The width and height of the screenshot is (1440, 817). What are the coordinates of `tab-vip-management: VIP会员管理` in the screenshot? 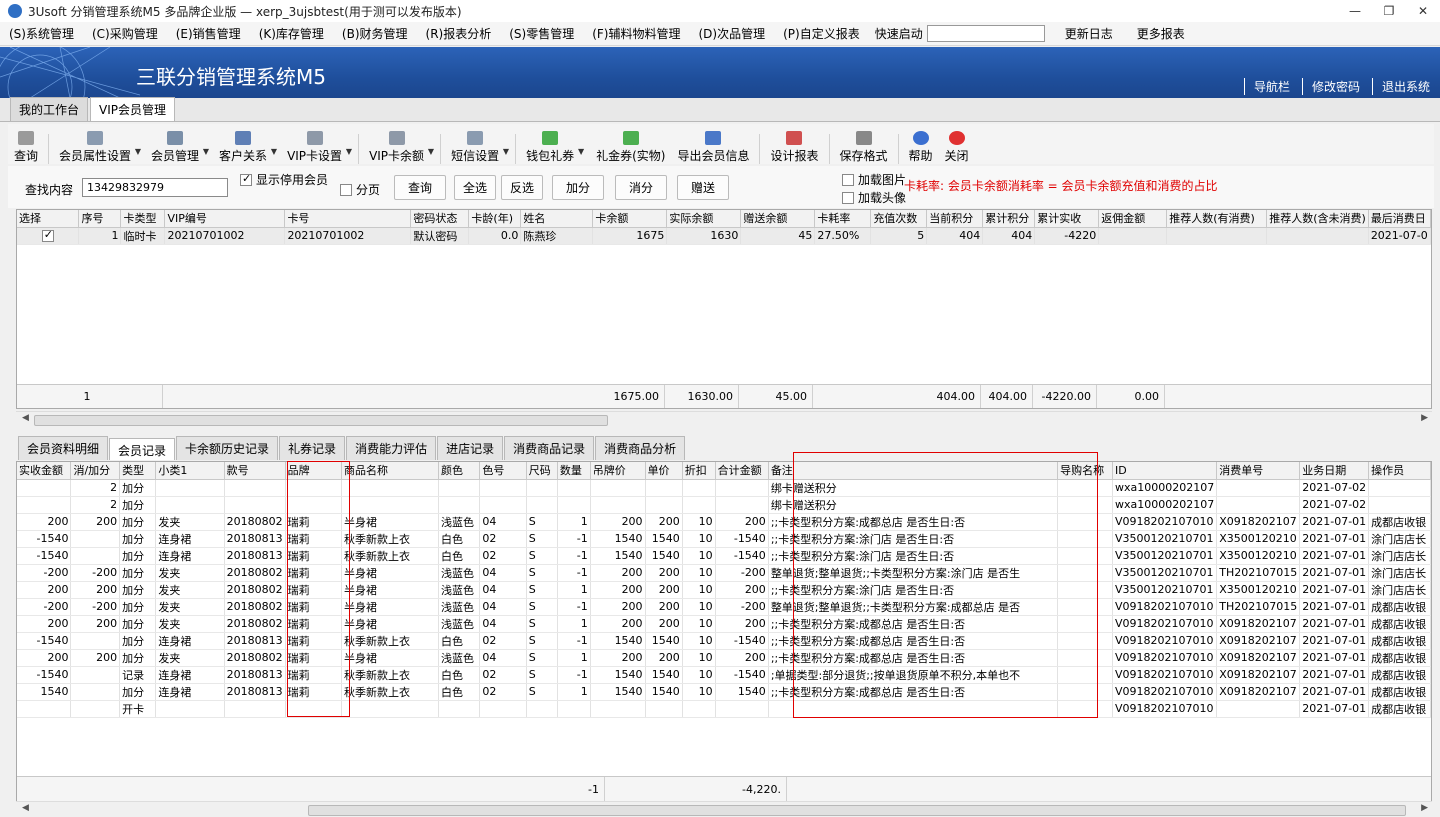 It's located at (133, 109).